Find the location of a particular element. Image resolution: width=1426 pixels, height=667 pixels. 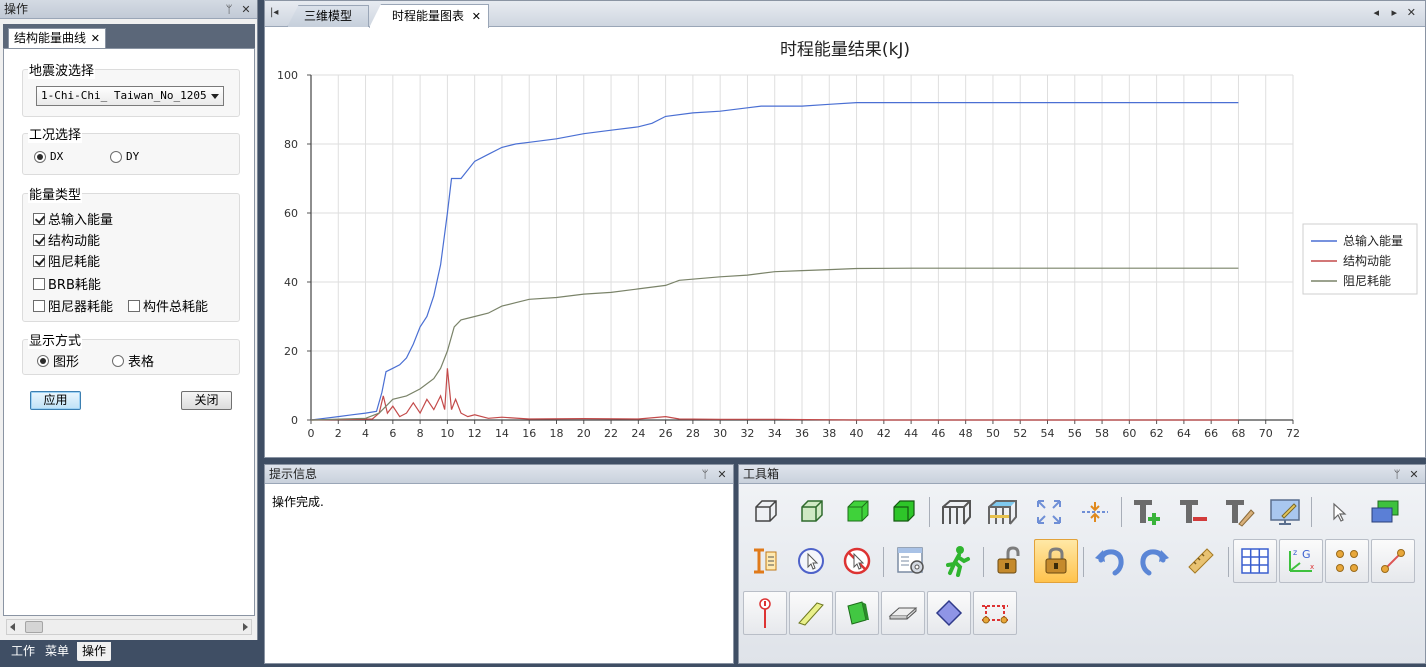

energy-total-checkbox: 总输入能量 is located at coordinates (73, 218).